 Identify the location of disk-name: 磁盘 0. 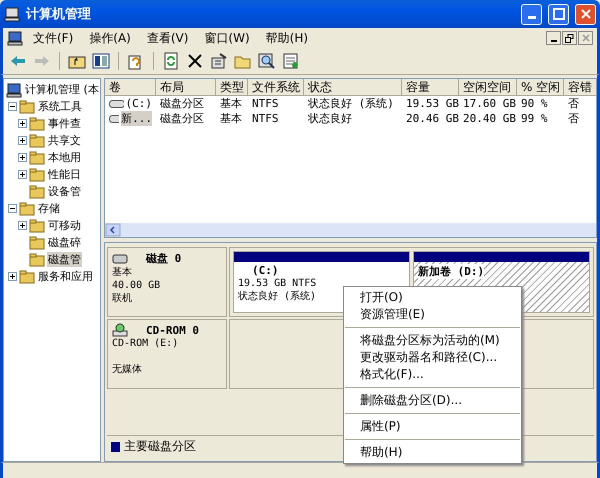
(164, 258).